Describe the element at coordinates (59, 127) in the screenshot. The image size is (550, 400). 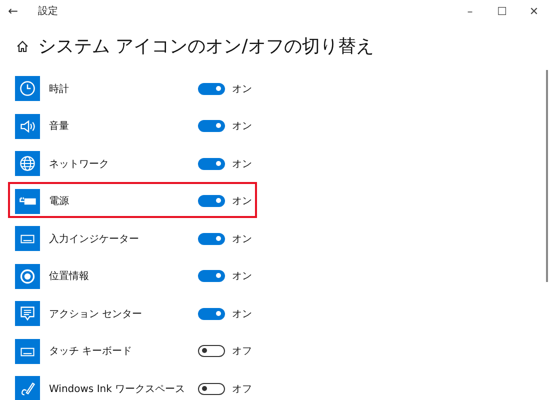
I see `setting-label: 音量` at that location.